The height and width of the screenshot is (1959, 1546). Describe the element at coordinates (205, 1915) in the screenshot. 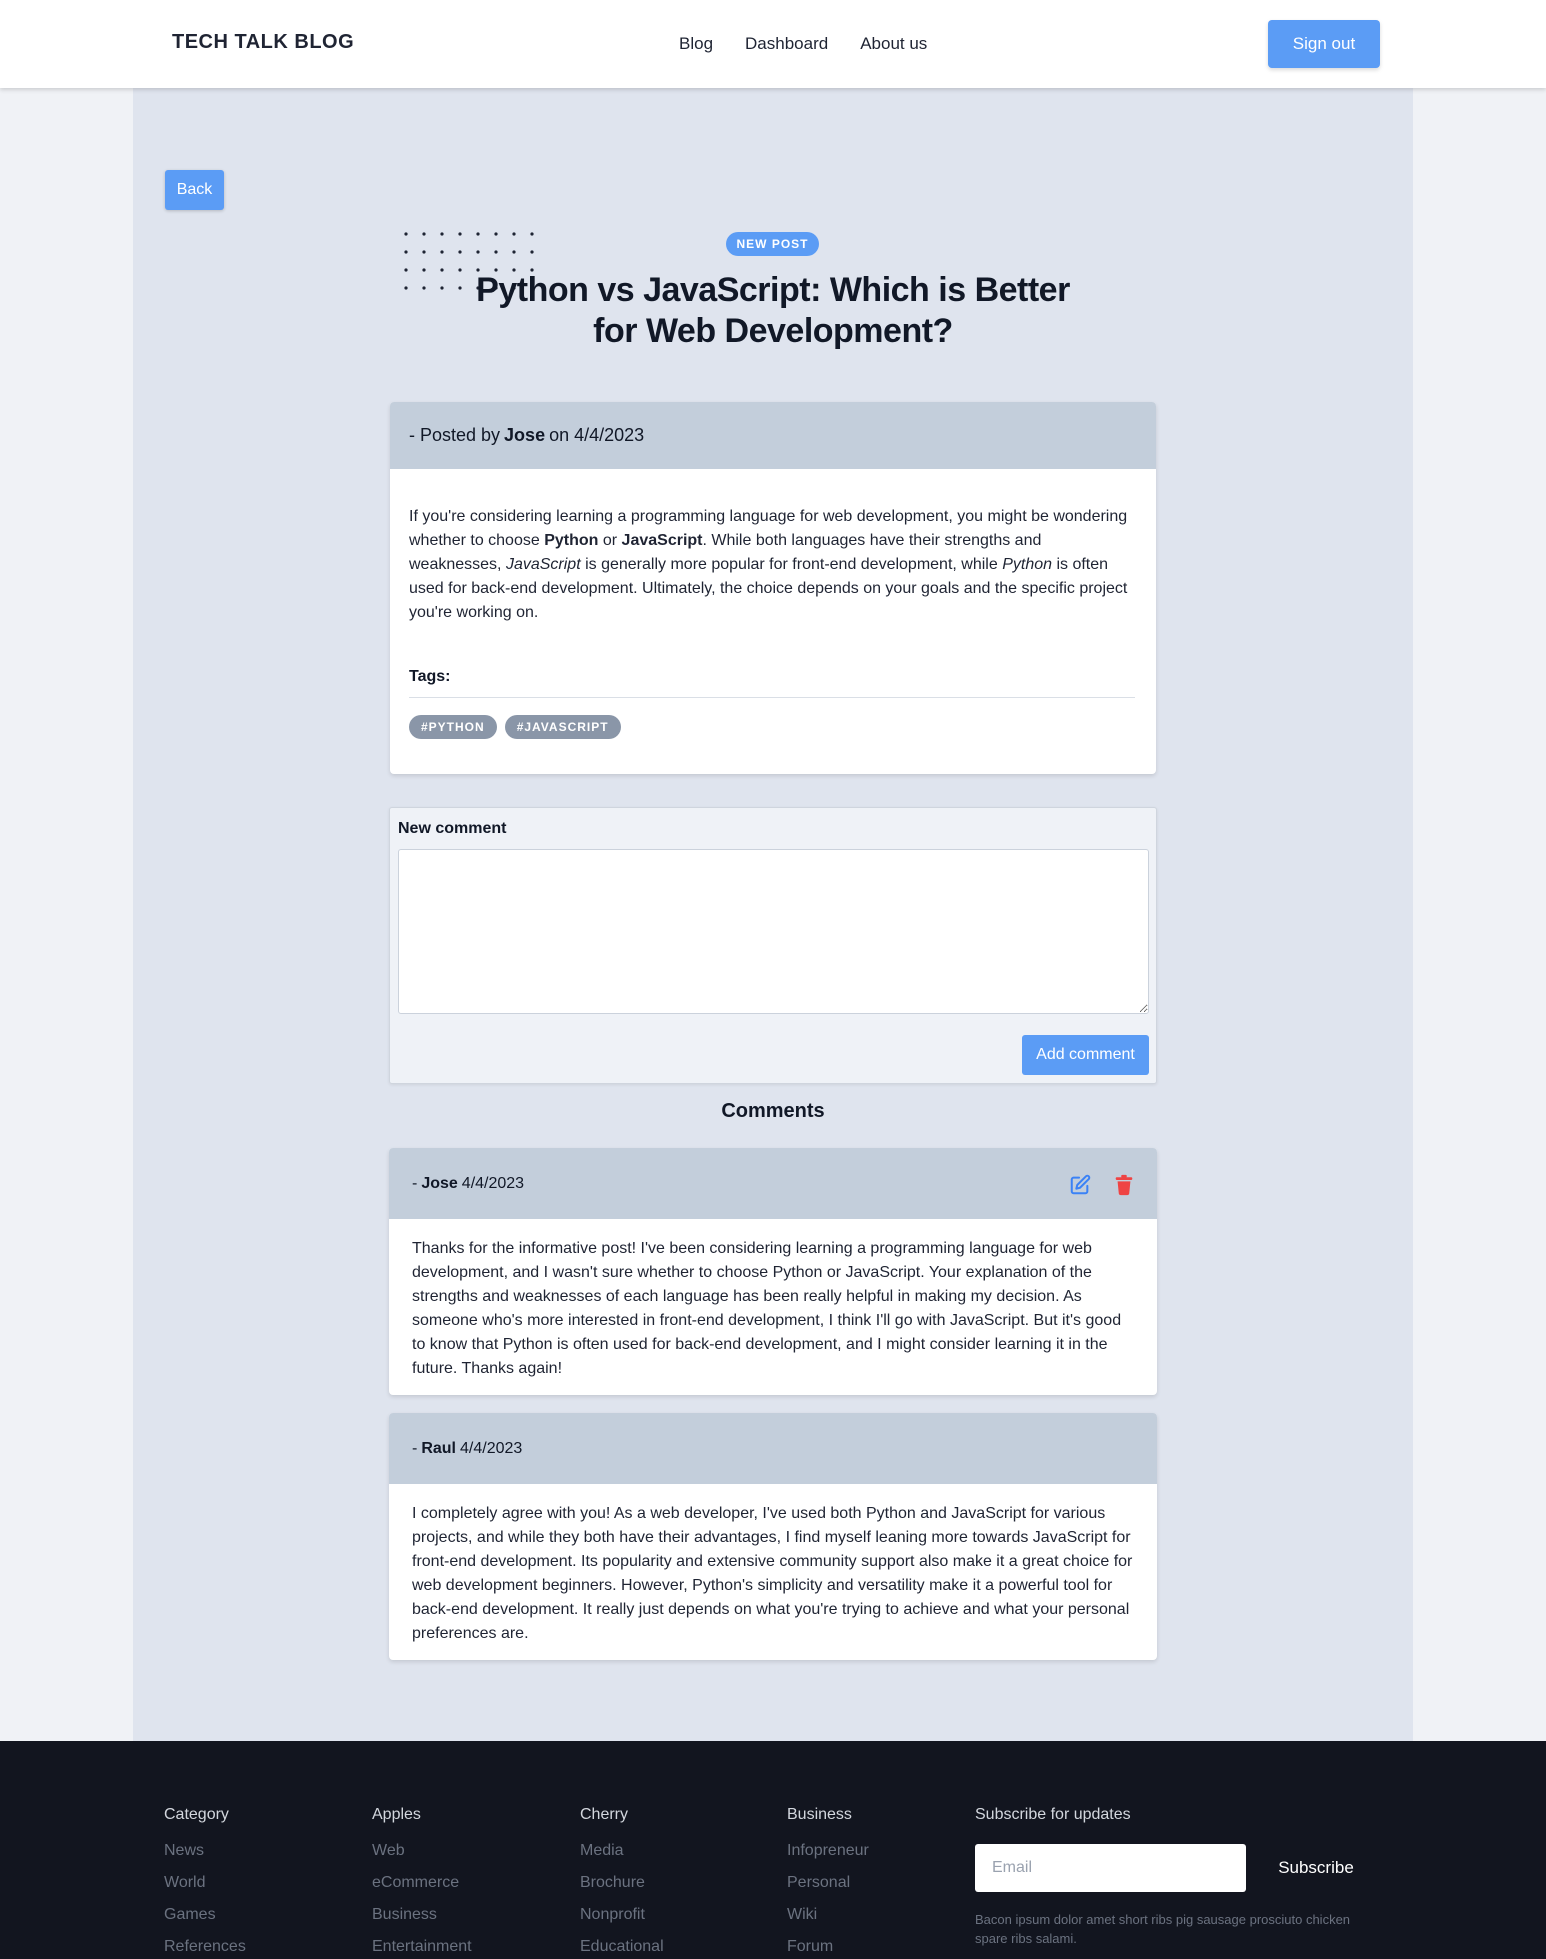

I see `footer-link: Games` at that location.